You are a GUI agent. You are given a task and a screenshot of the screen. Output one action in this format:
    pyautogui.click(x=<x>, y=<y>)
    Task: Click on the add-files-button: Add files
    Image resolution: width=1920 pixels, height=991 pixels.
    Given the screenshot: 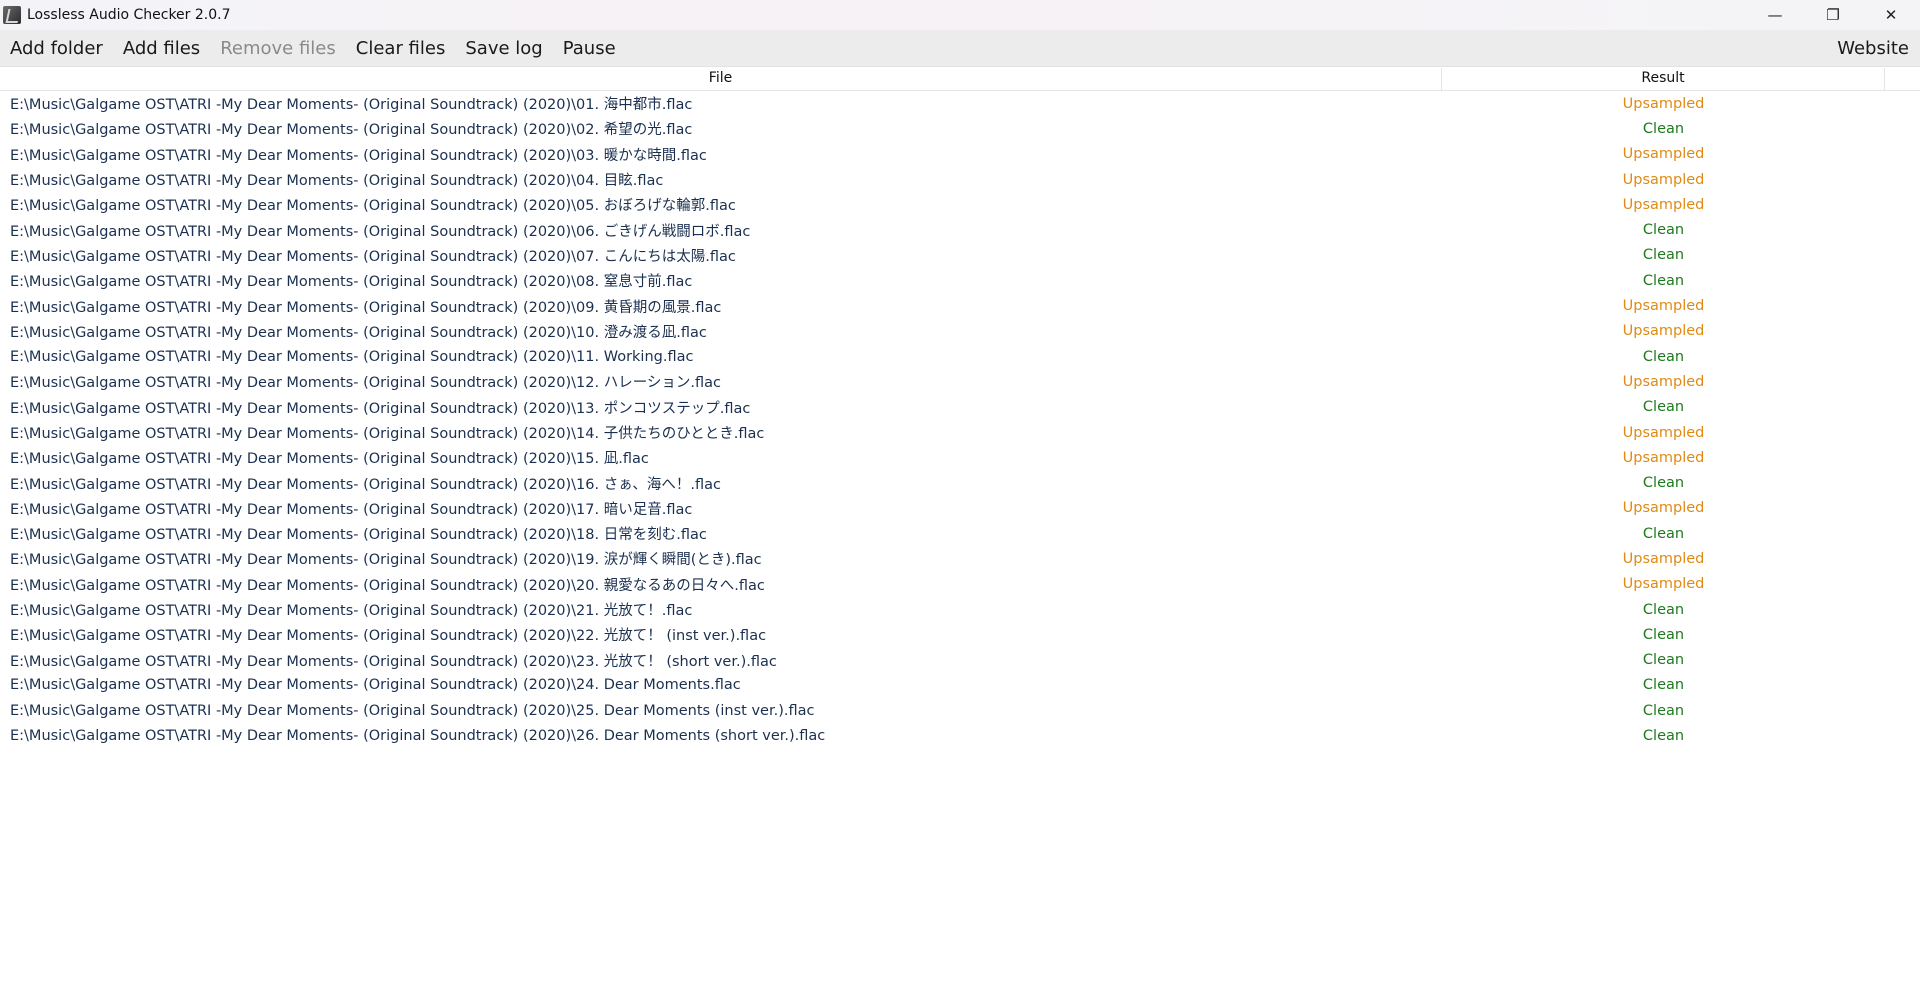 What is the action you would take?
    pyautogui.click(x=161, y=48)
    